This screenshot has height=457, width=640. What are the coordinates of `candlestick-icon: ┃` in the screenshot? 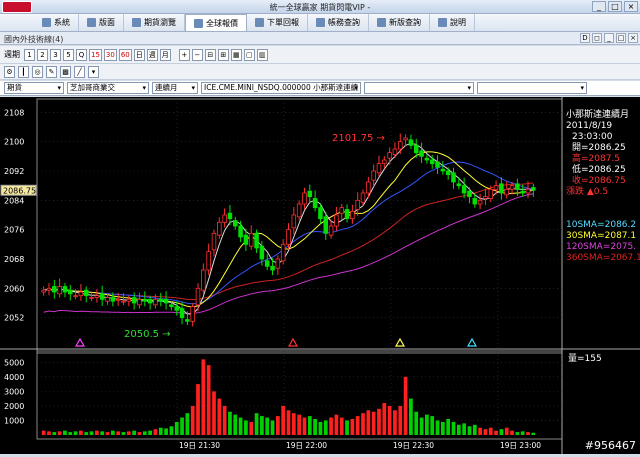 It's located at (23, 71).